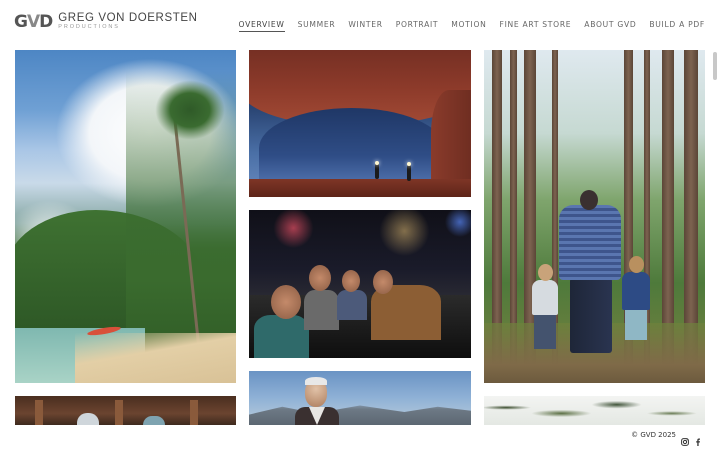  I want to click on copyright-text: © GVD 2025, so click(653, 435).